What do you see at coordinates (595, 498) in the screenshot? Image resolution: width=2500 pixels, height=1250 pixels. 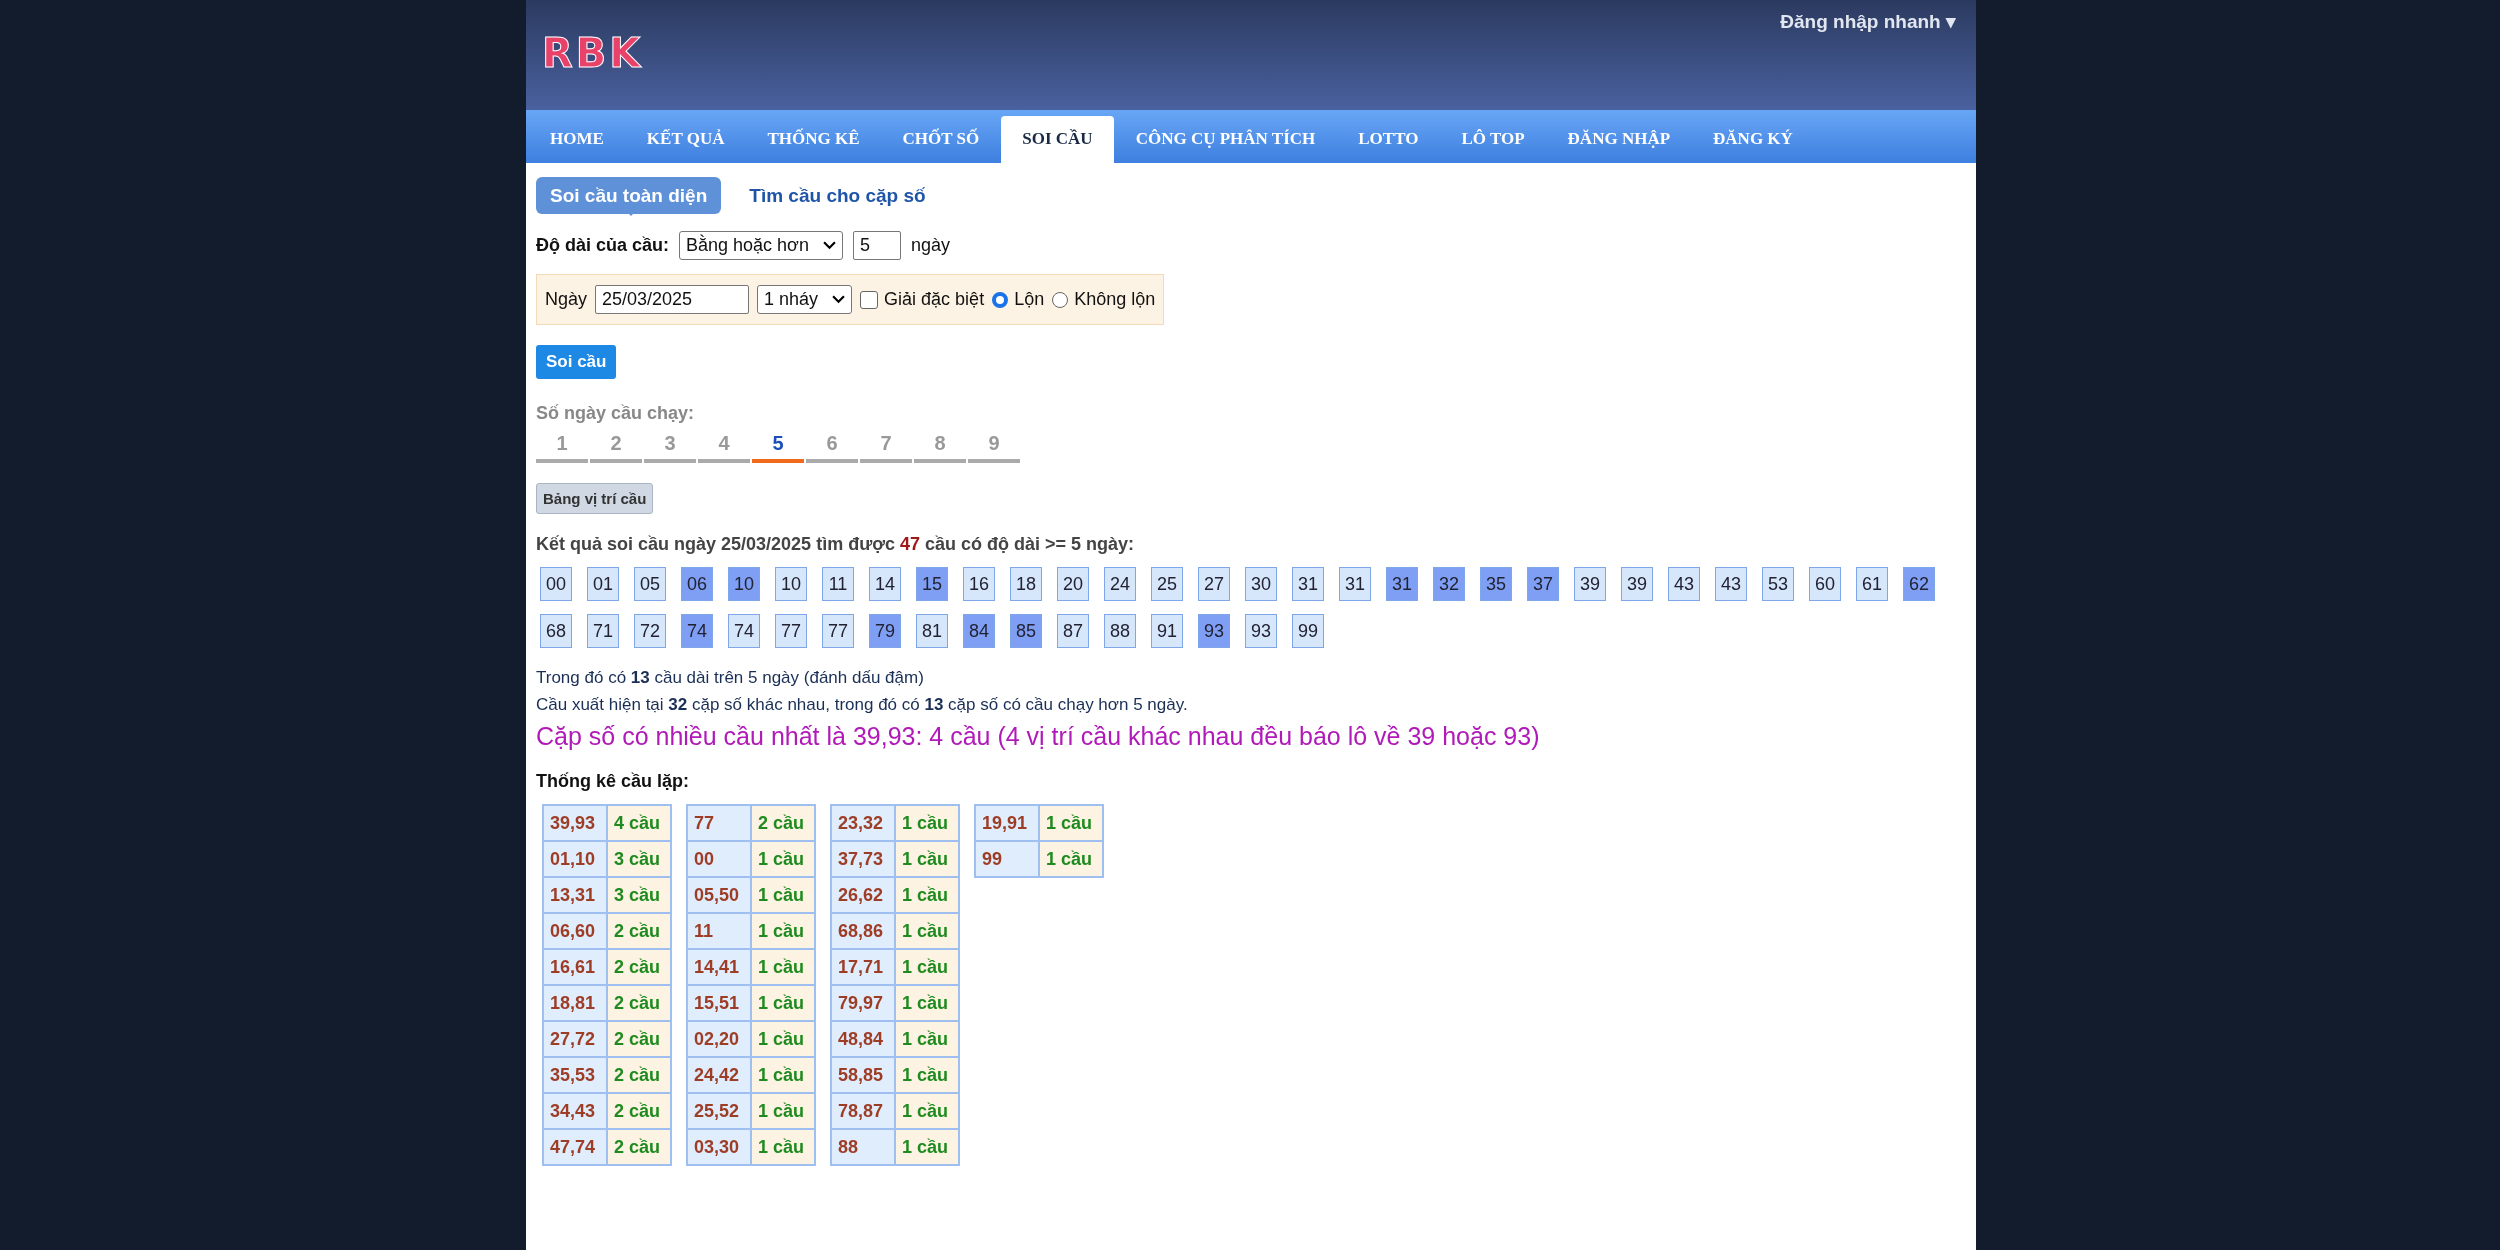 I see `position-table-button: Bảng vị trí cầu` at bounding box center [595, 498].